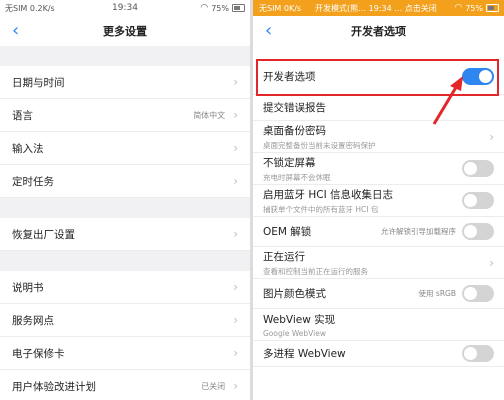 Image resolution: width=504 pixels, height=400 pixels. I want to click on settings-item: 服务网点 ›, so click(125, 320).